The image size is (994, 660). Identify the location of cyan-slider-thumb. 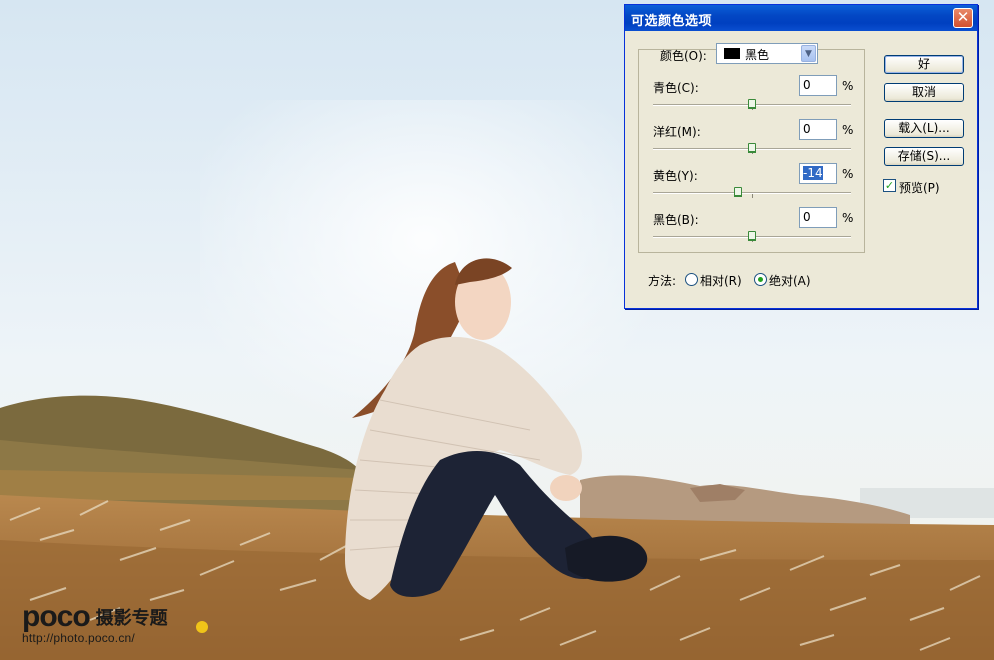
(752, 104).